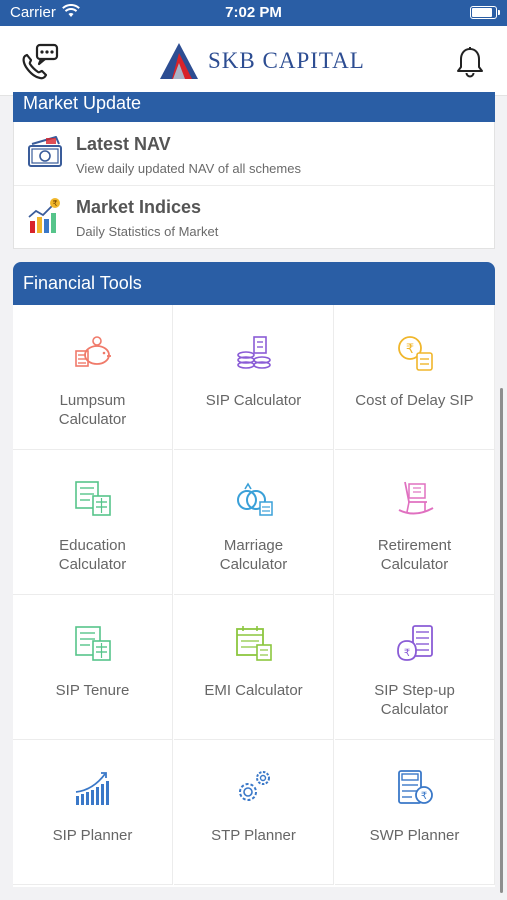 The width and height of the screenshot is (507, 900). Describe the element at coordinates (415, 812) in the screenshot. I see `tool-swp-calculator: ₹ SWP Planner` at that location.